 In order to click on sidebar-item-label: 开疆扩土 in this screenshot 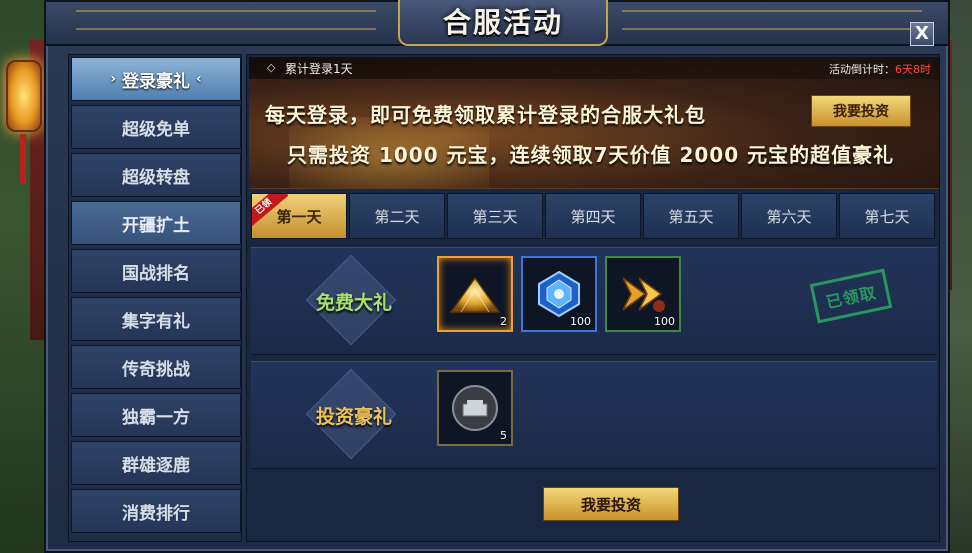, I will do `click(156, 225)`.